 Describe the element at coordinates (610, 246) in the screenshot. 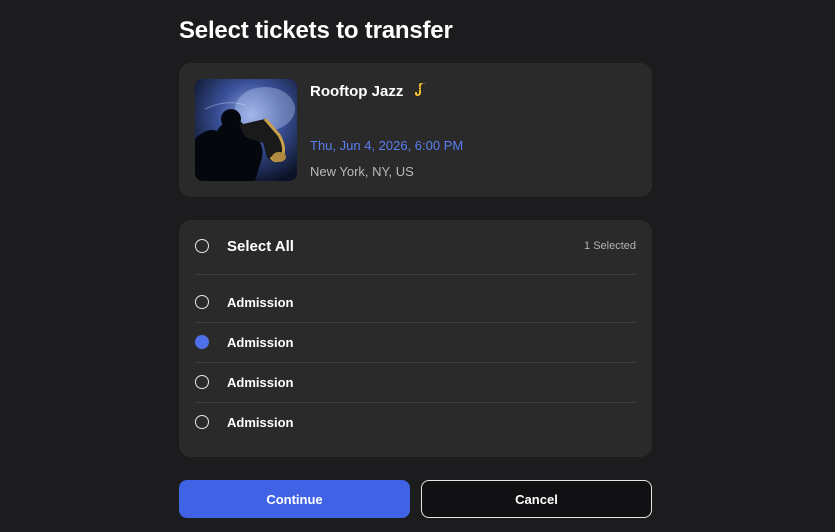

I see `selected-count: 1 Selected` at that location.